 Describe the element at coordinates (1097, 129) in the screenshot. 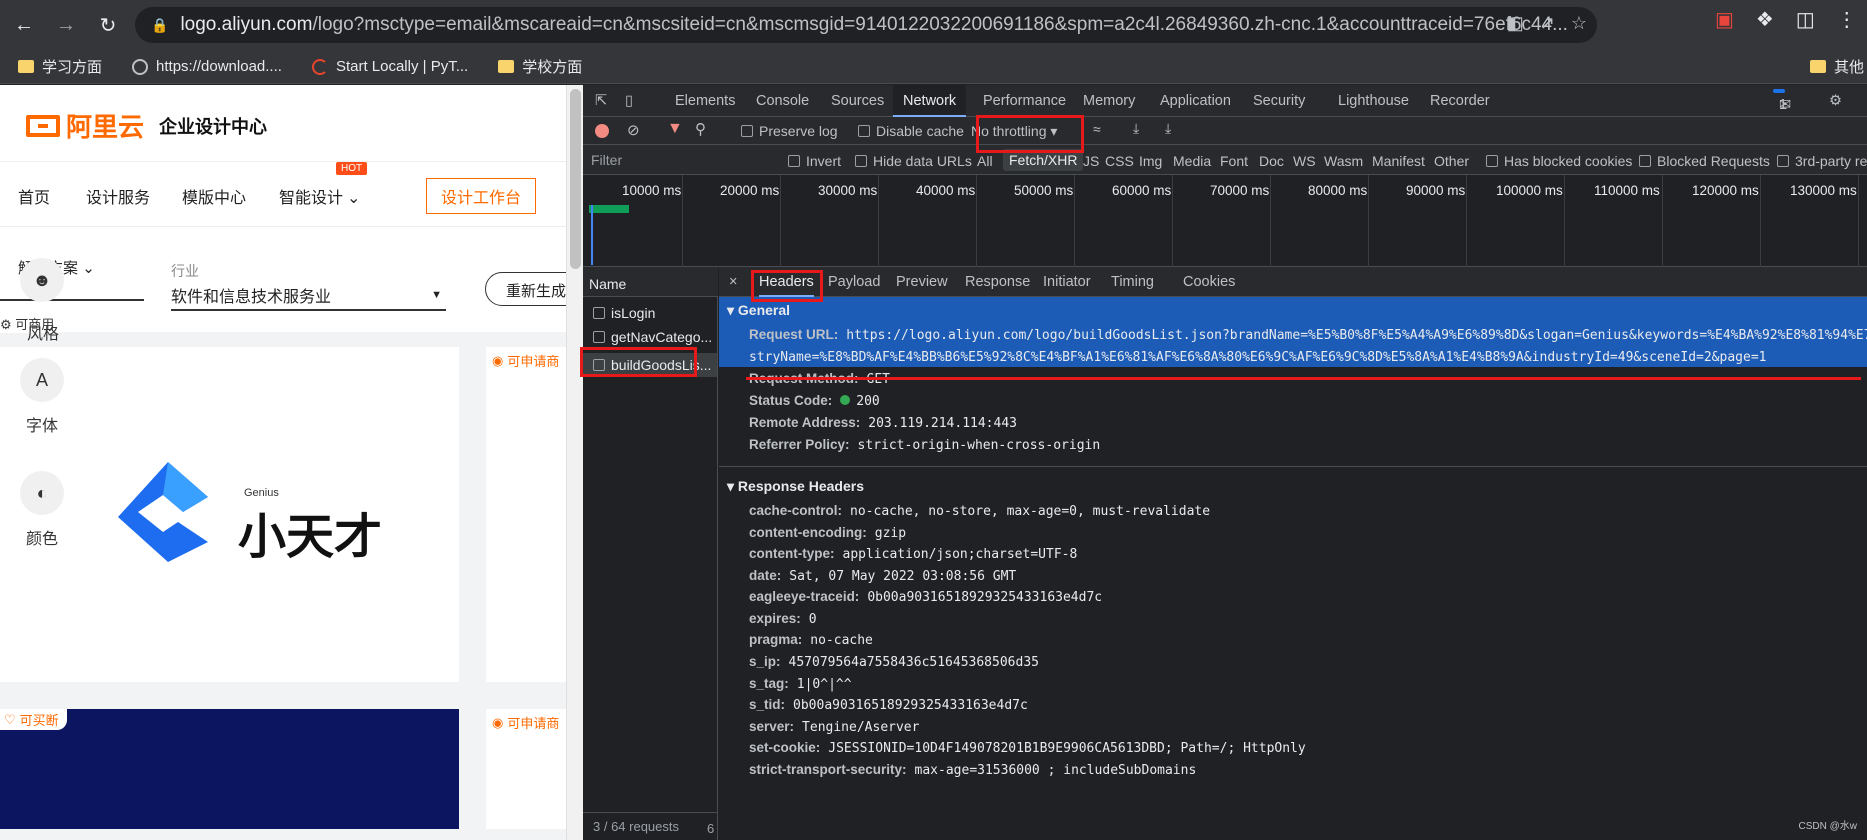

I see `wifi-icon: ≈` at that location.